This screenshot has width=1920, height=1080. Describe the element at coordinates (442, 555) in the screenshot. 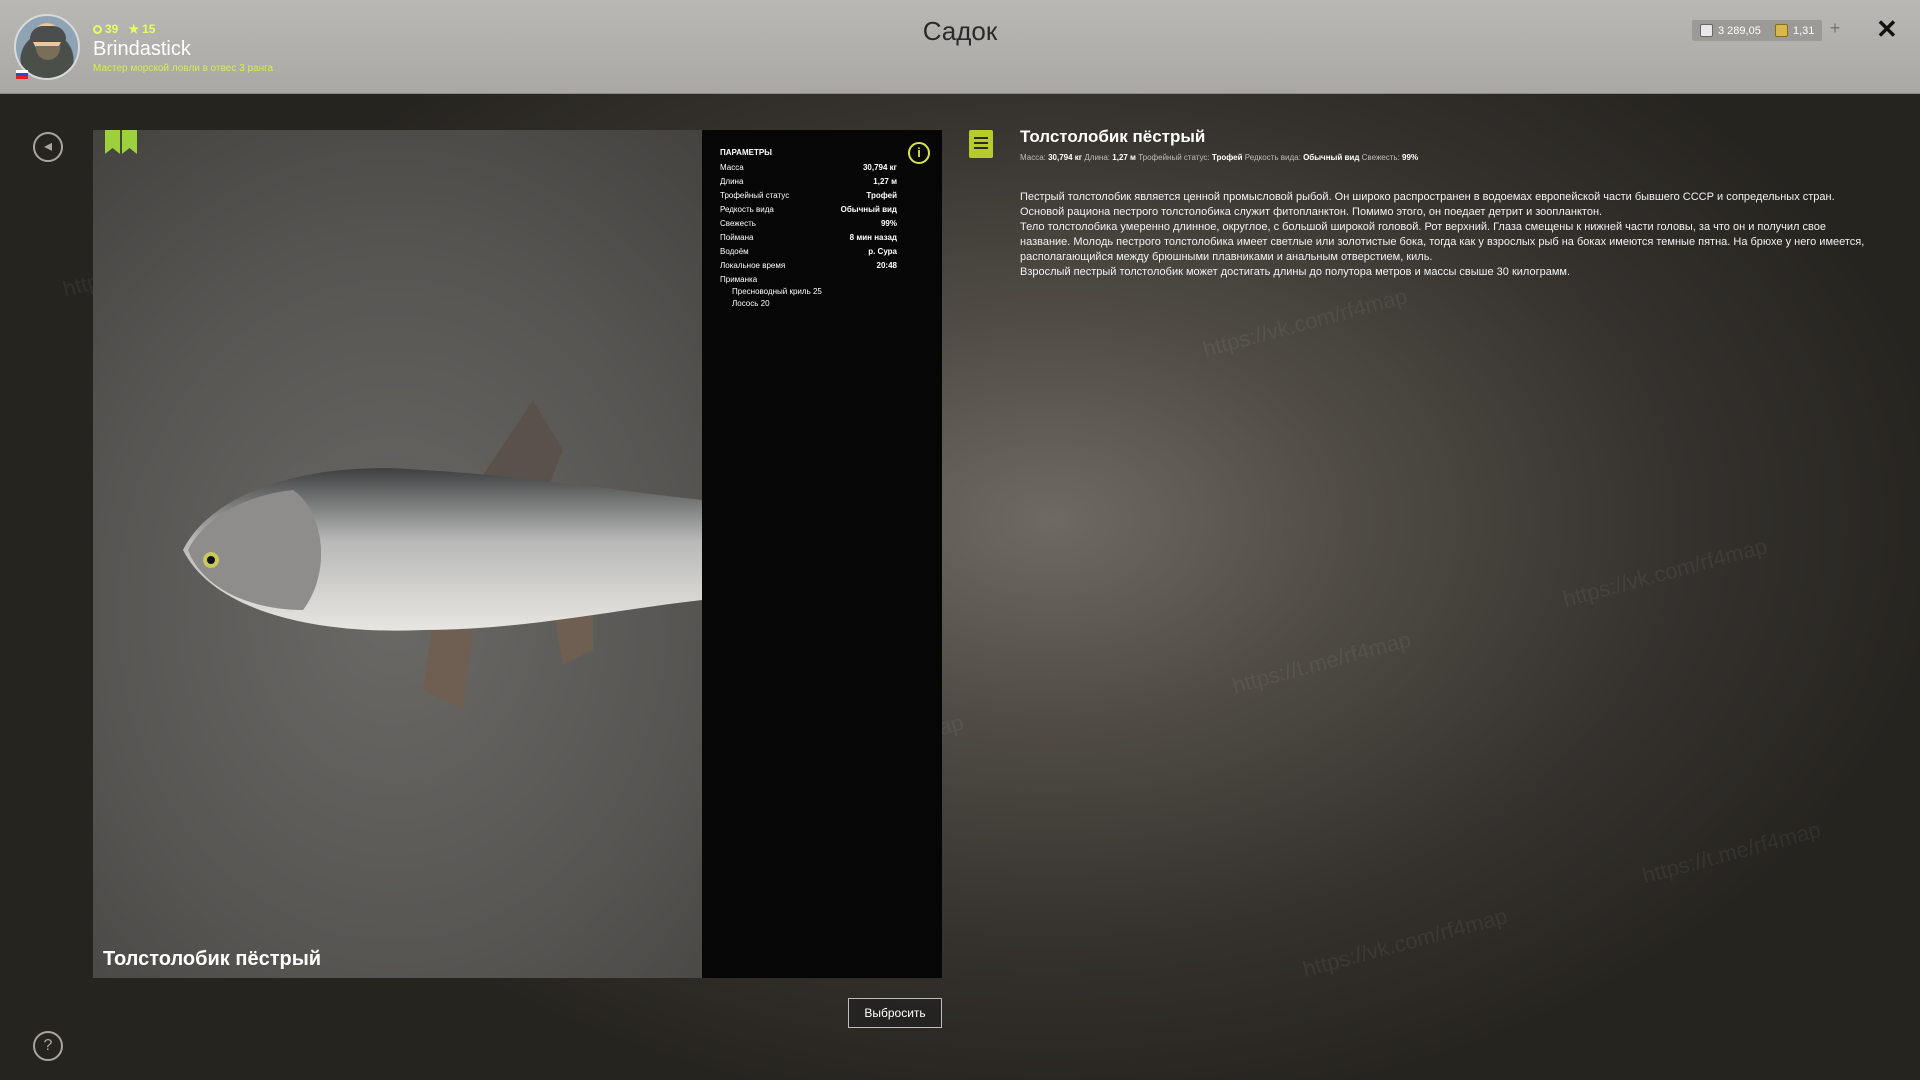

I see `fish-image` at that location.